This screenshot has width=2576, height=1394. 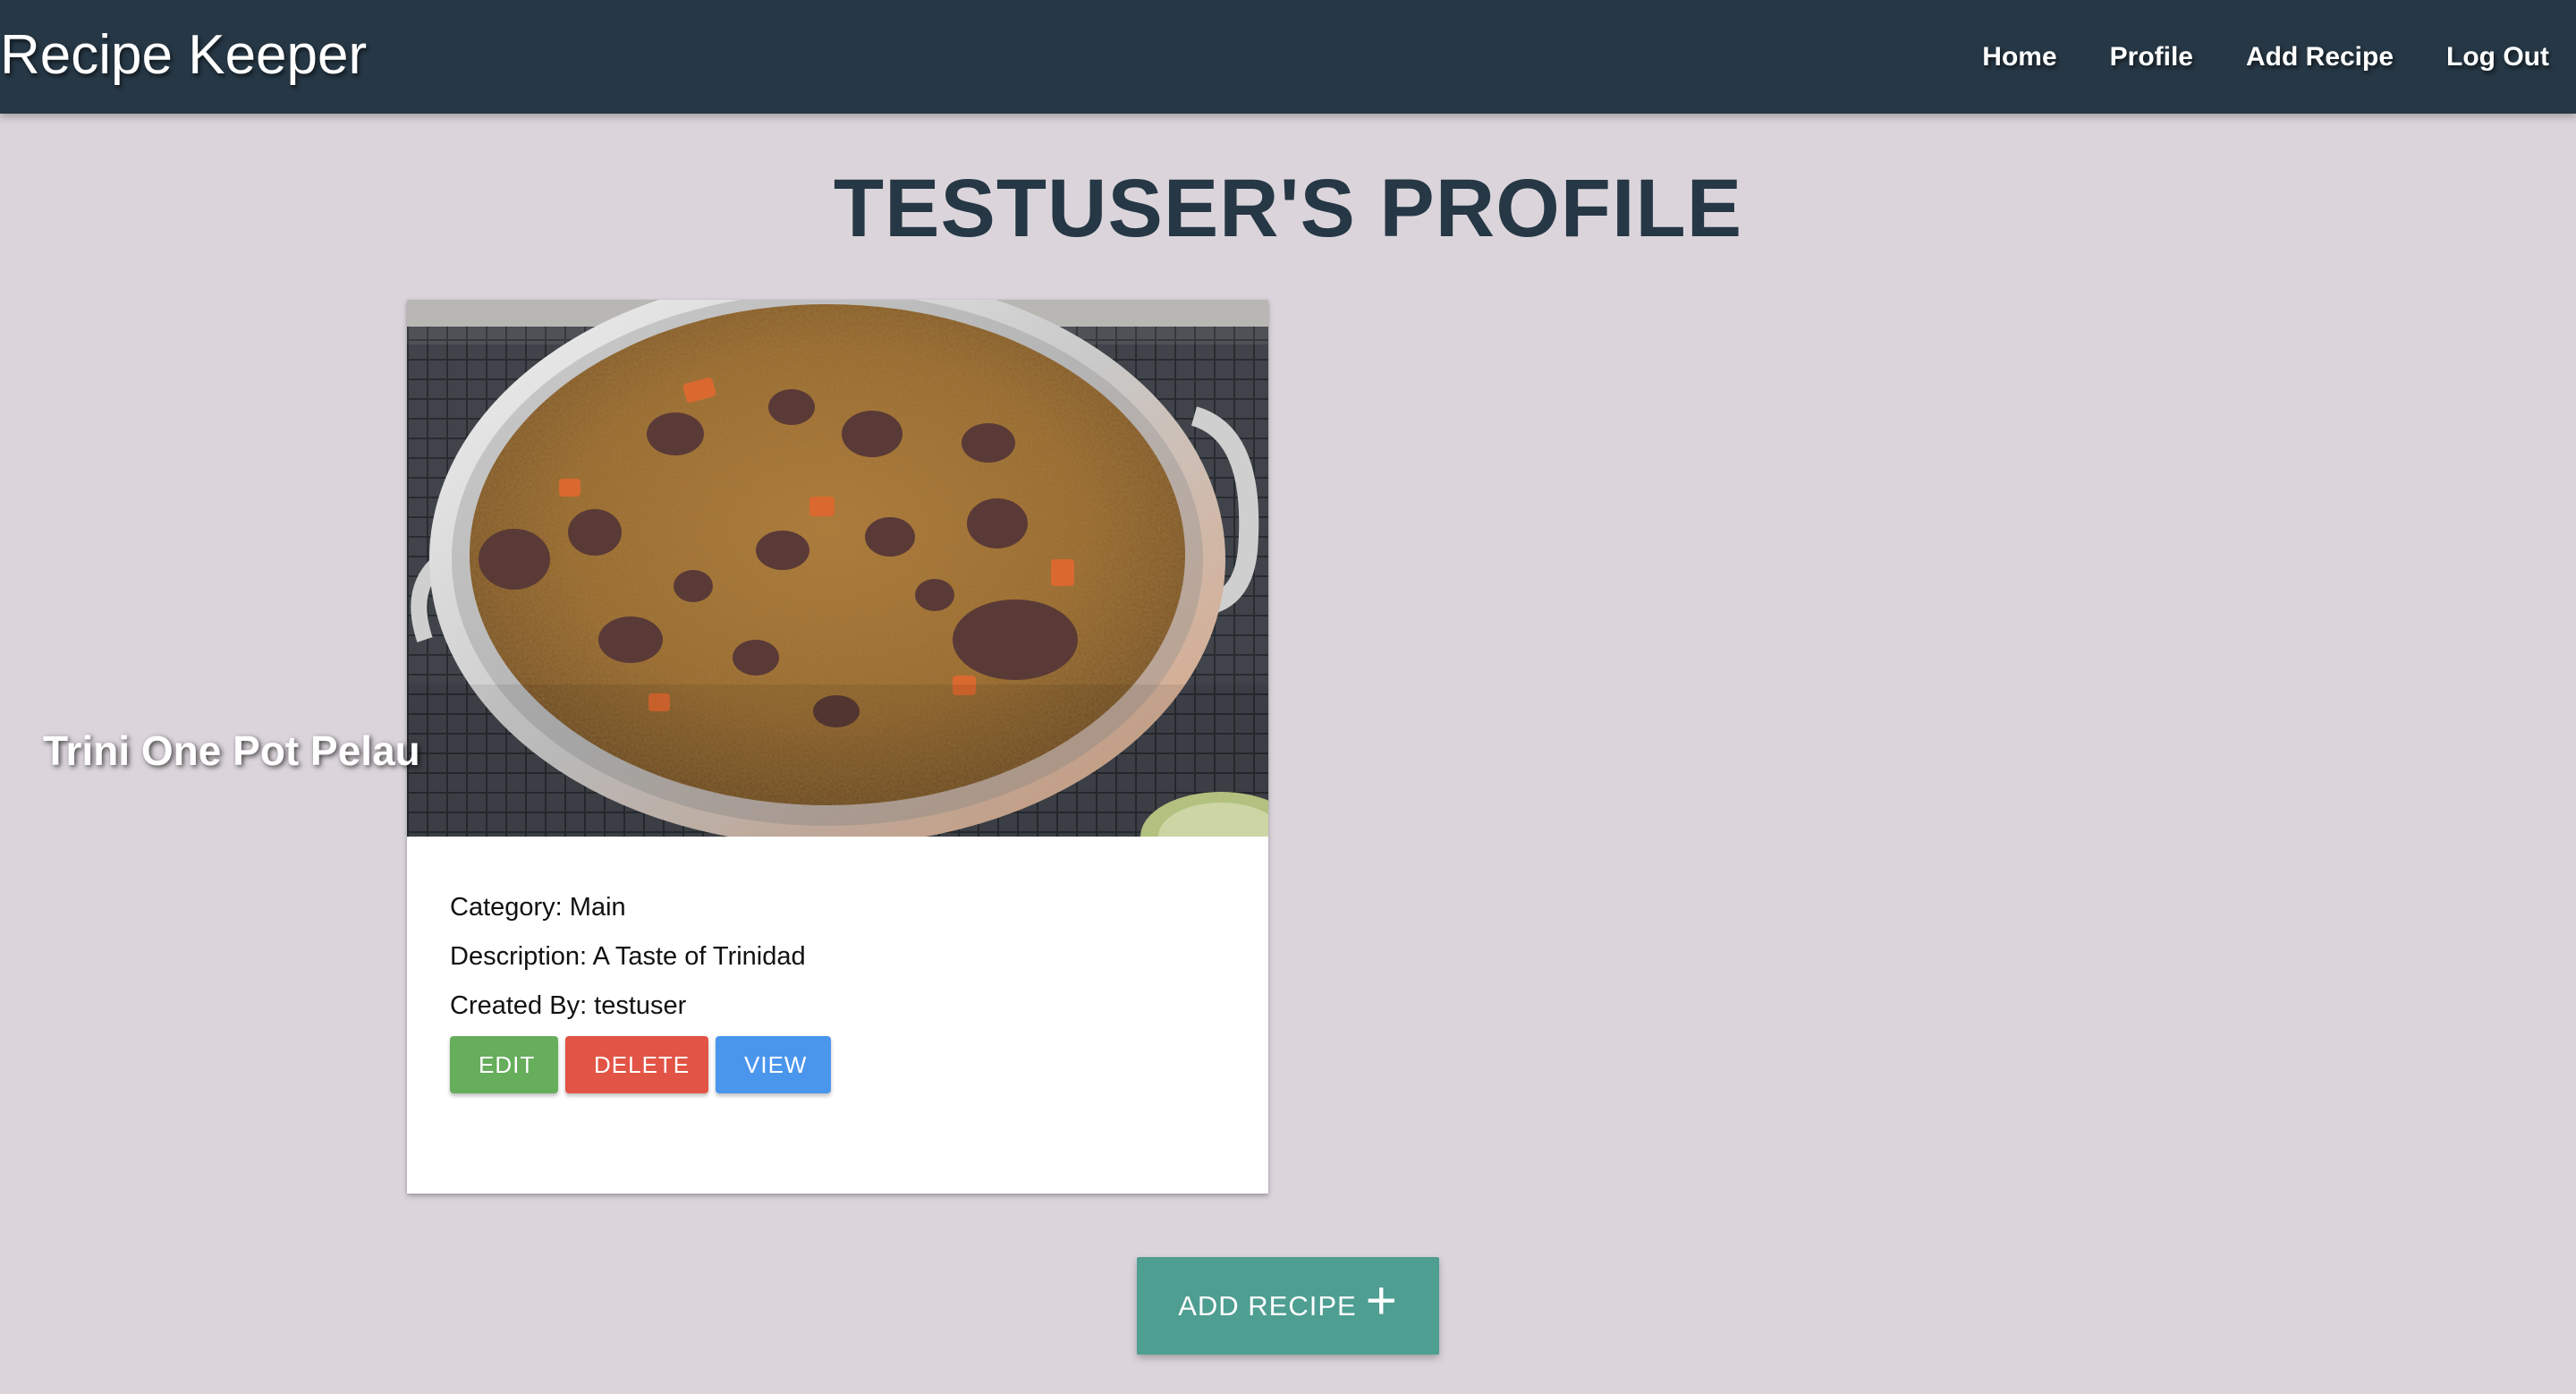 What do you see at coordinates (1267, 1306) in the screenshot?
I see `add-recipe-label: ADD RECIPE` at bounding box center [1267, 1306].